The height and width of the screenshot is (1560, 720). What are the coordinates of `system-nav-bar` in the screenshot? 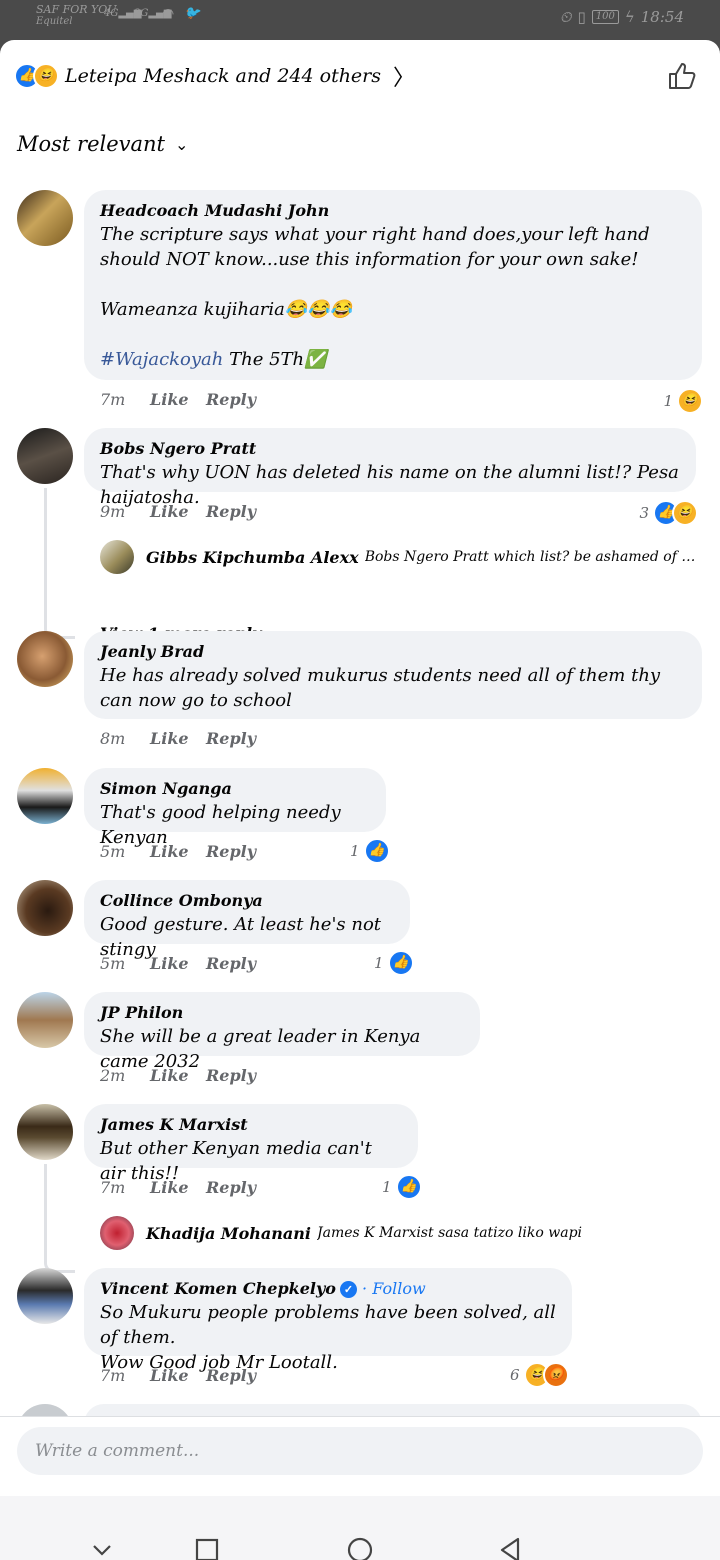 It's located at (360, 1528).